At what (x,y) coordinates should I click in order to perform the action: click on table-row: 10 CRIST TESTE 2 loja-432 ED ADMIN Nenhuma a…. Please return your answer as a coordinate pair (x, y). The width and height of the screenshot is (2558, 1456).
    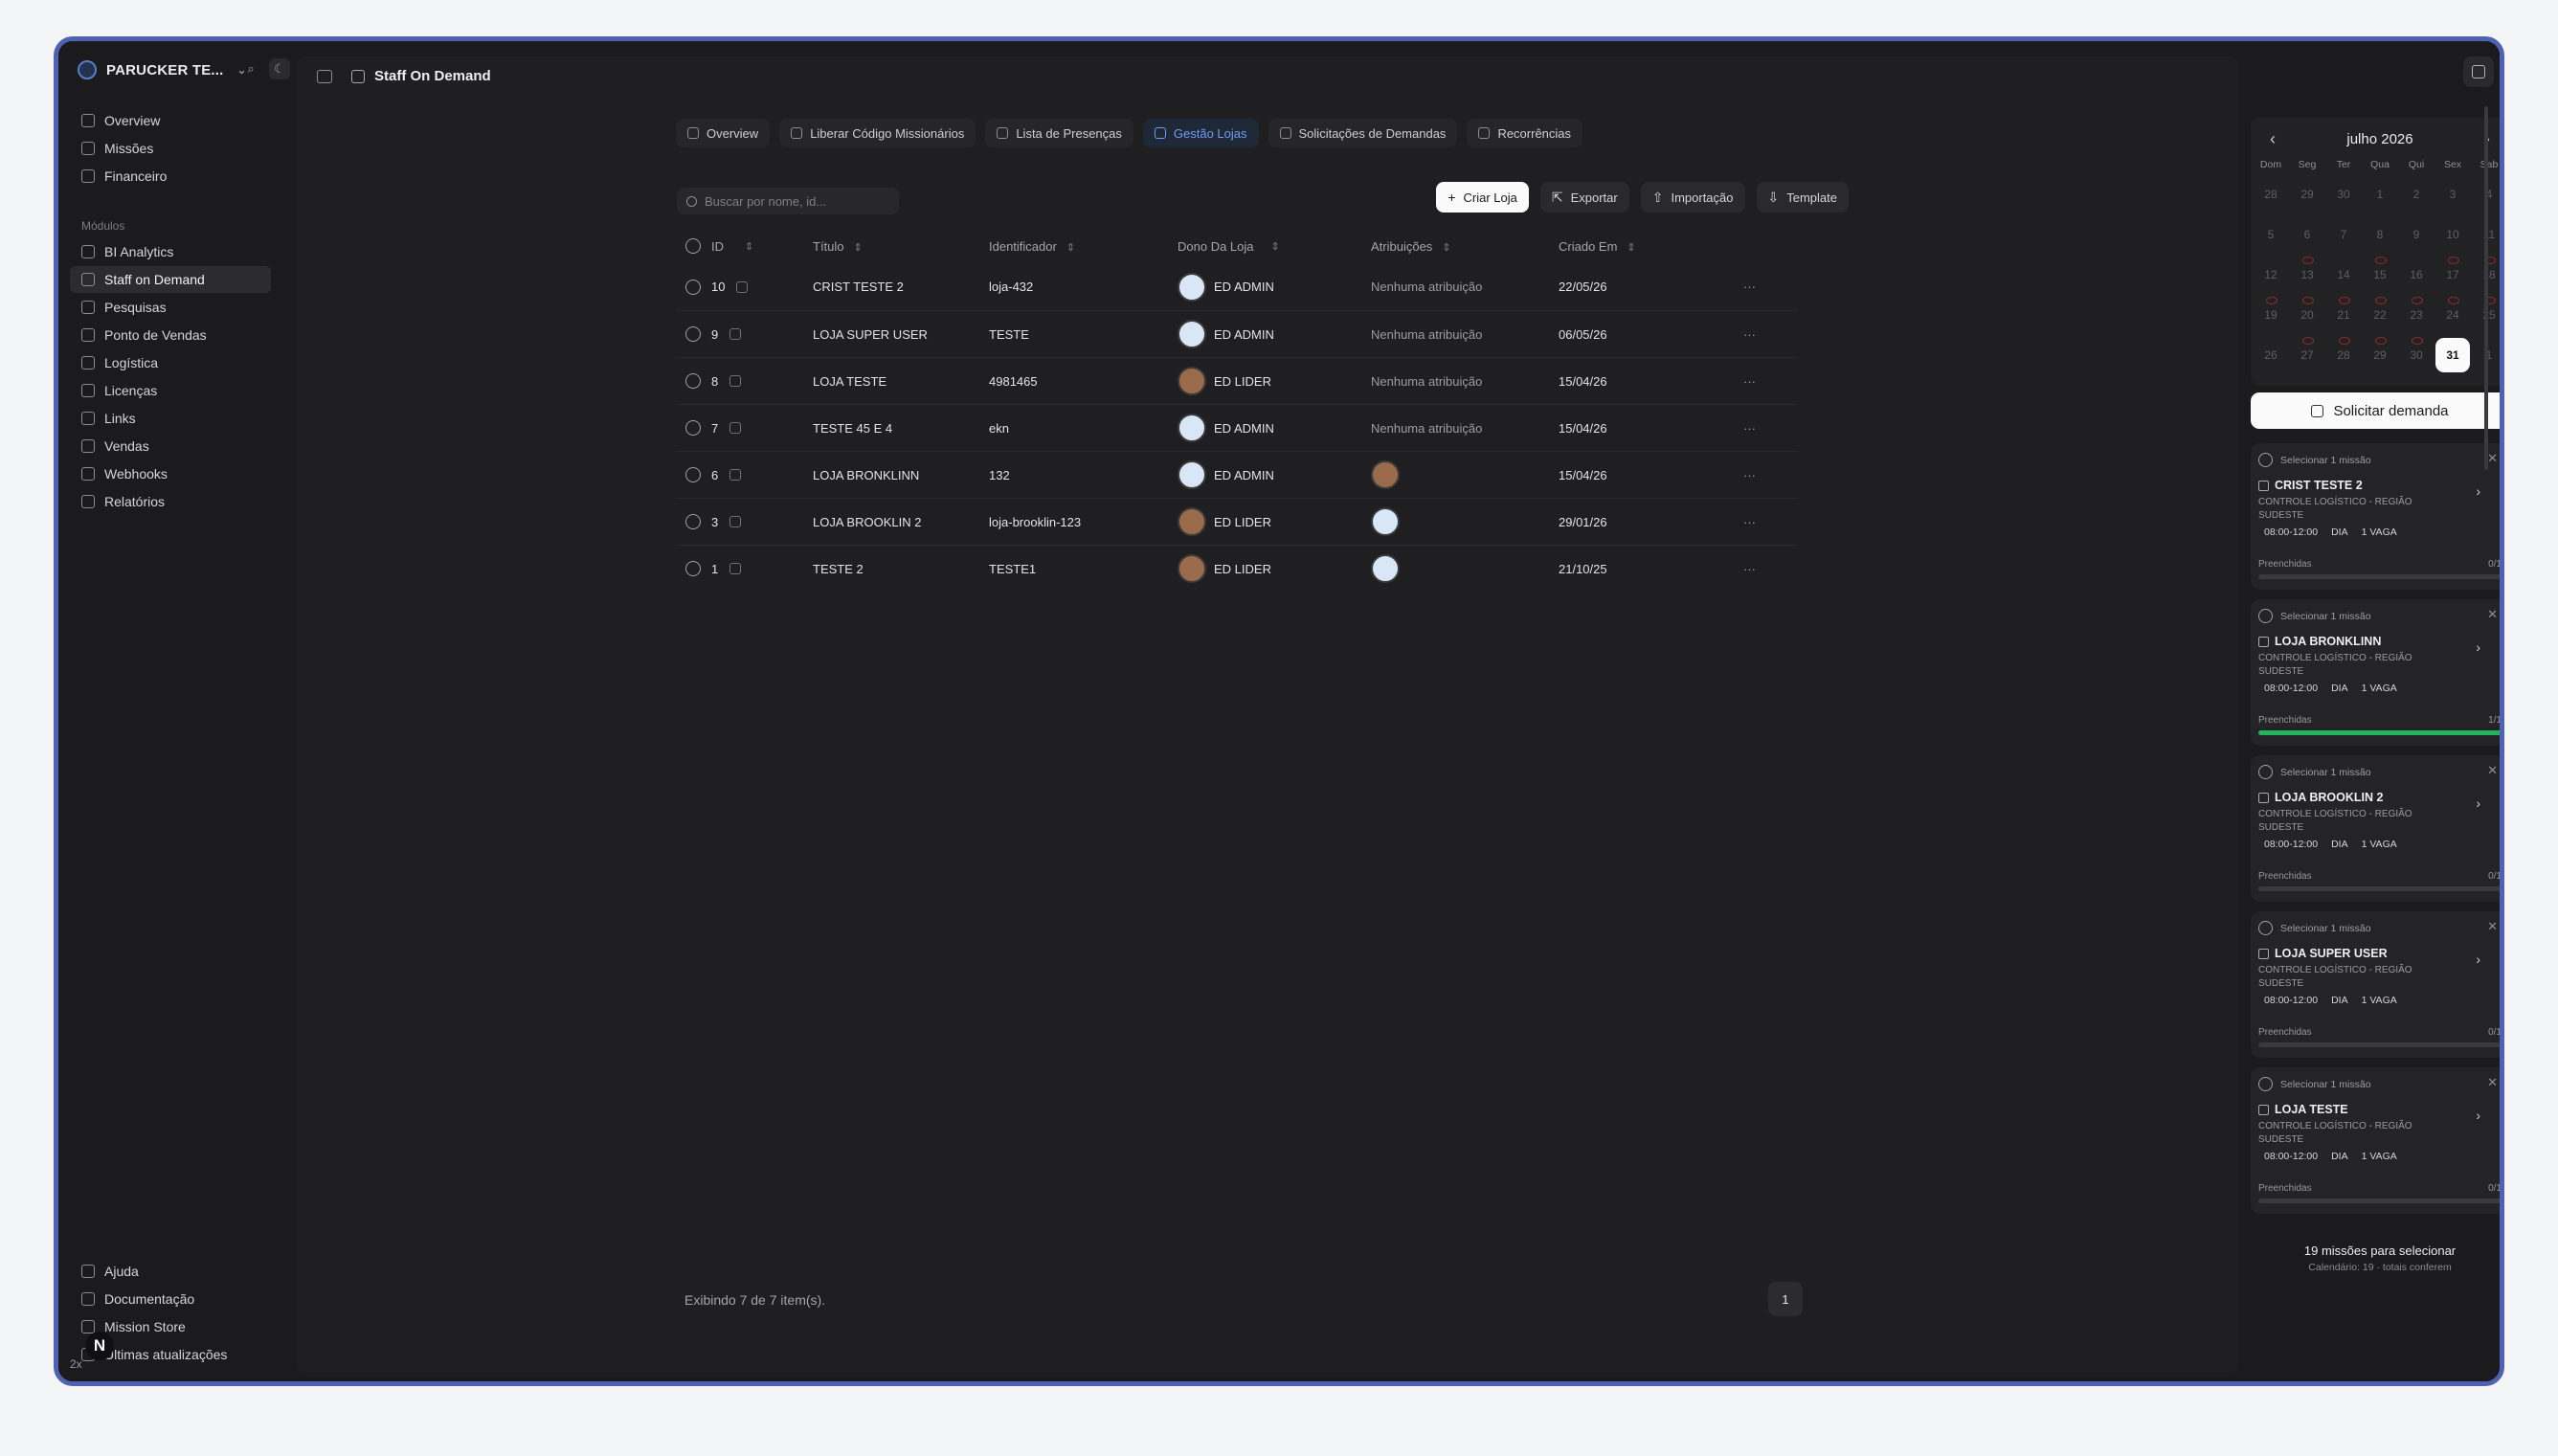
    Looking at the image, I should click on (1237, 287).